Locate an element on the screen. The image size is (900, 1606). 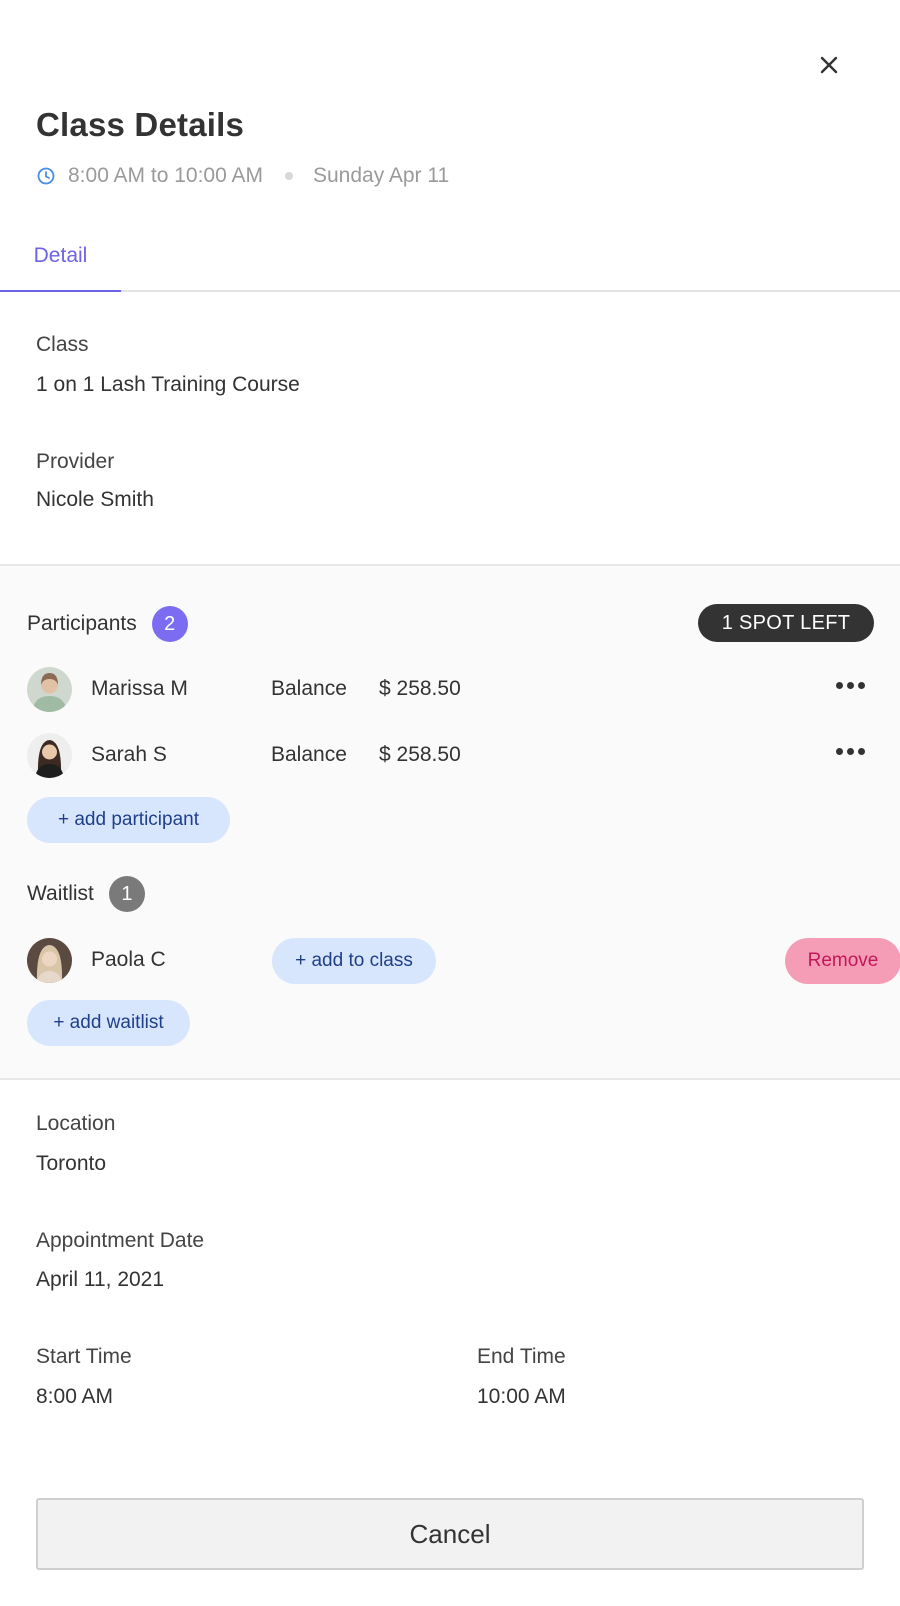
add-to-class-button: + add to class is located at coordinates (354, 961).